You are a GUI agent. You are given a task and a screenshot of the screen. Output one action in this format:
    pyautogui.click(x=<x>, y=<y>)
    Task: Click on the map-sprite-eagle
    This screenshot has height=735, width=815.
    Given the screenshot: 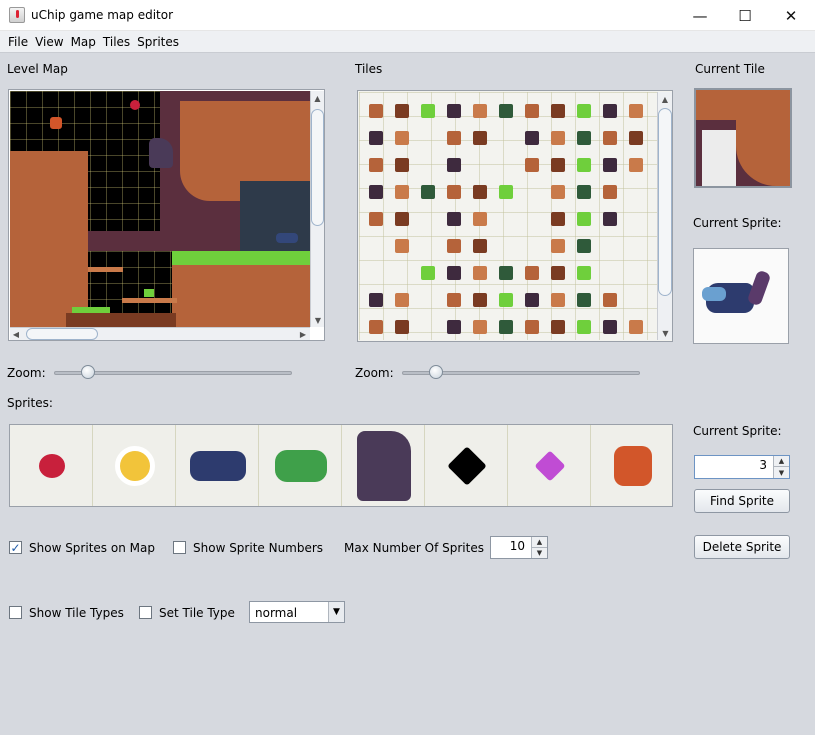 What is the action you would take?
    pyautogui.click(x=161, y=153)
    